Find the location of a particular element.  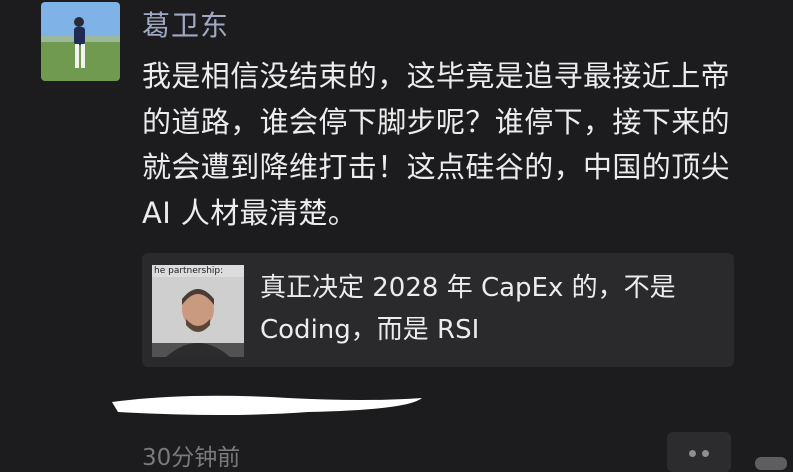

link-title: 真正决定 2028 年 CapEx 的，不是 Coding，而是 RSI is located at coordinates (468, 309).